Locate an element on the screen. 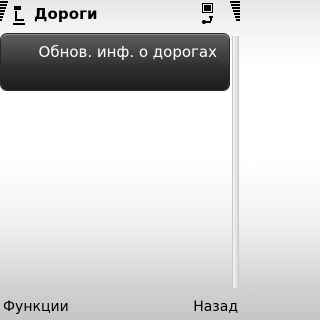 The width and height of the screenshot is (320, 320). battery-level-icon is located at coordinates (235, 13).